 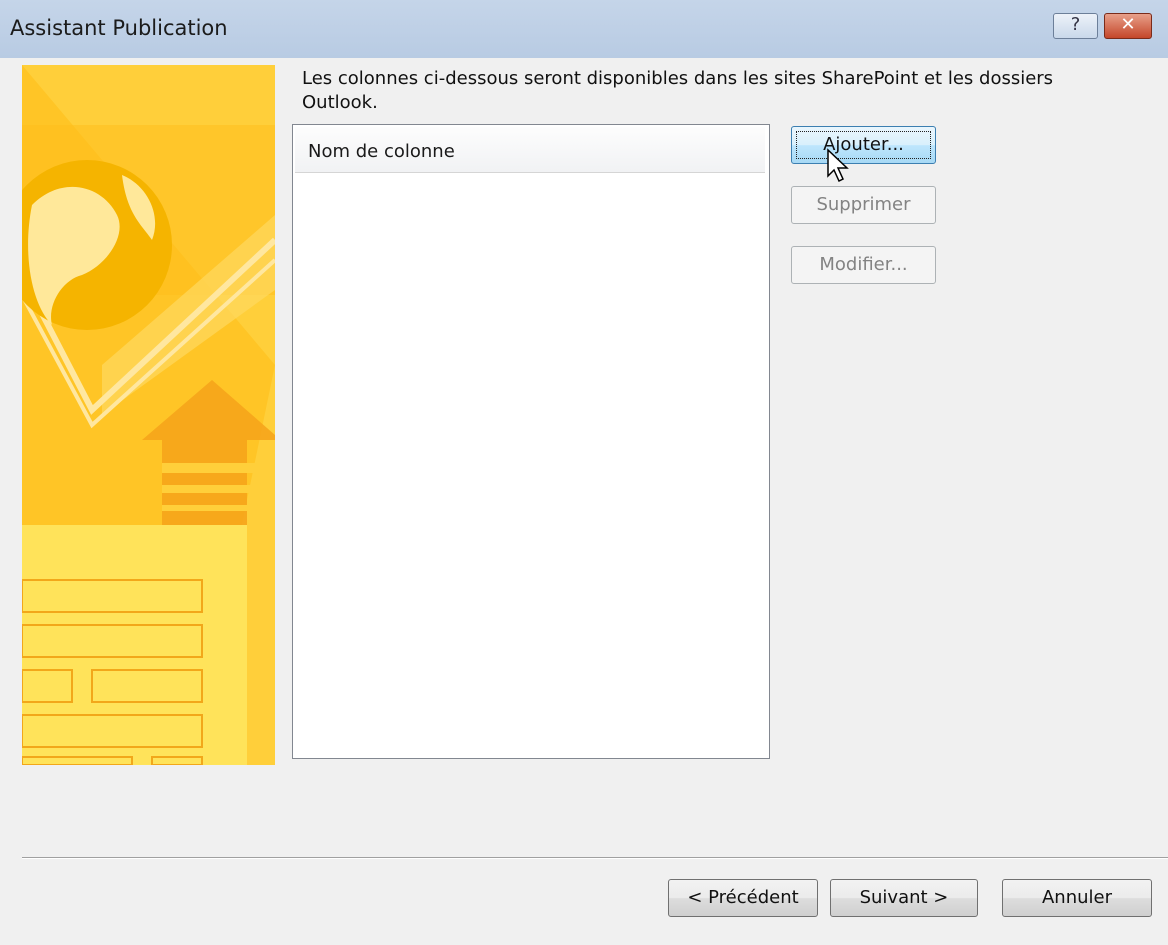 I want to click on cancel-button-label: Annuler, so click(x=1076, y=897).